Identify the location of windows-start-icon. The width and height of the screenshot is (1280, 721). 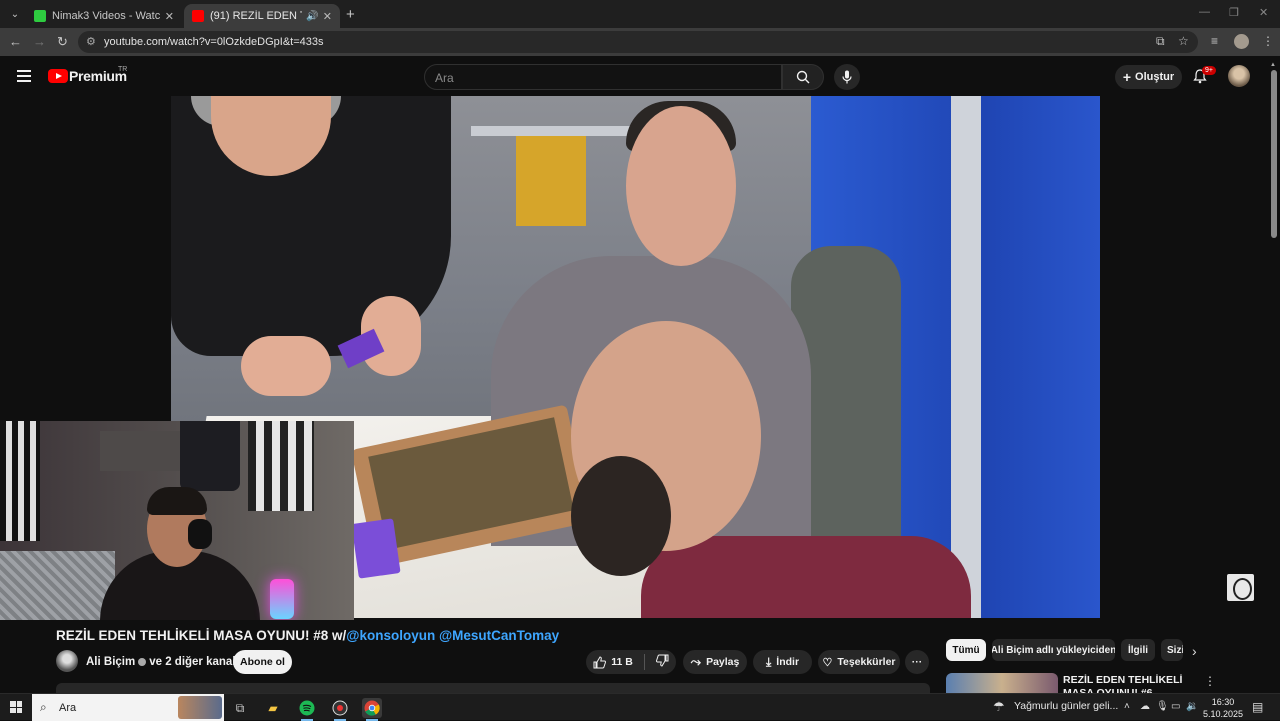
(16, 707).